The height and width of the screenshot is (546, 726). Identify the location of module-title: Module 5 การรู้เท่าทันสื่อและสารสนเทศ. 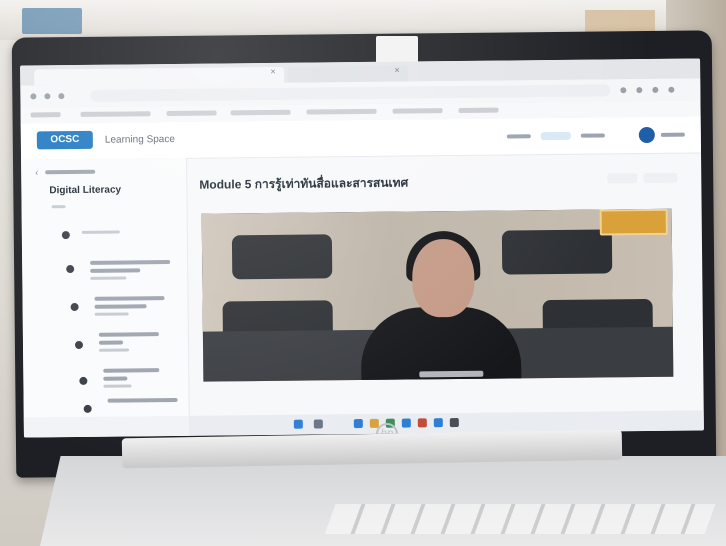
(304, 183).